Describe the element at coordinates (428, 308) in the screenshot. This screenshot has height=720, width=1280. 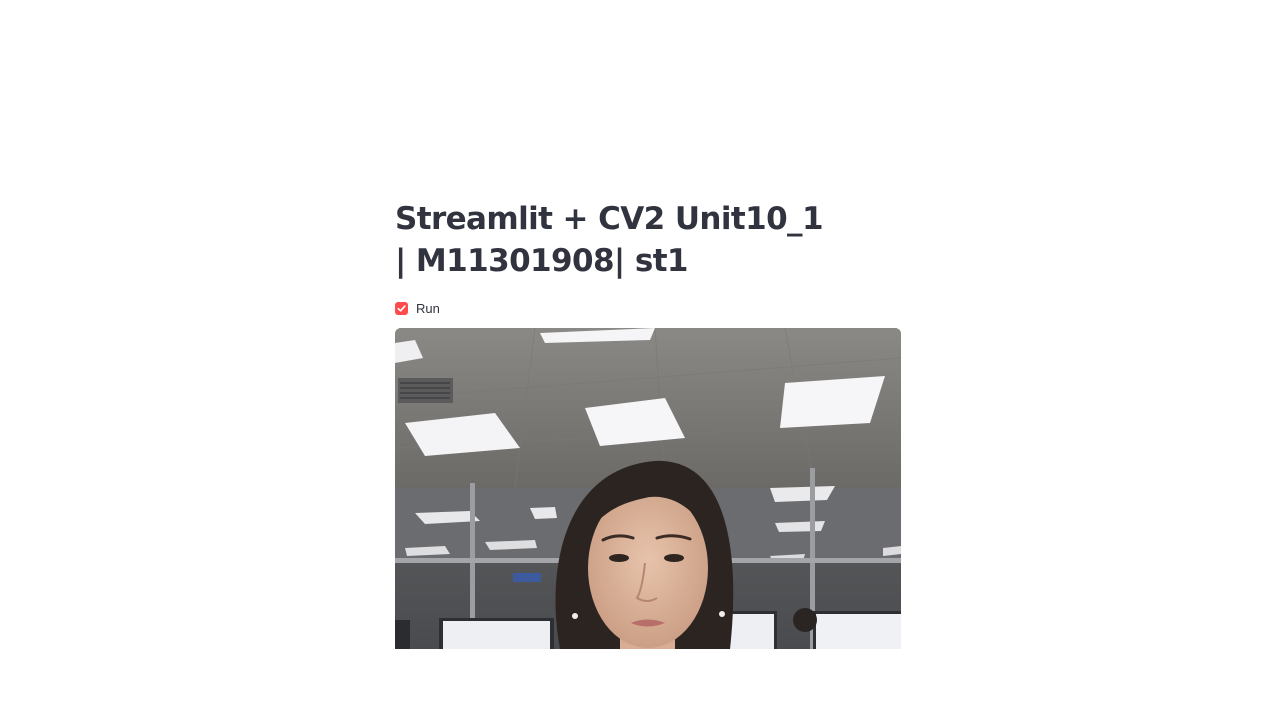
I see `run-checkbox-label: Run` at that location.